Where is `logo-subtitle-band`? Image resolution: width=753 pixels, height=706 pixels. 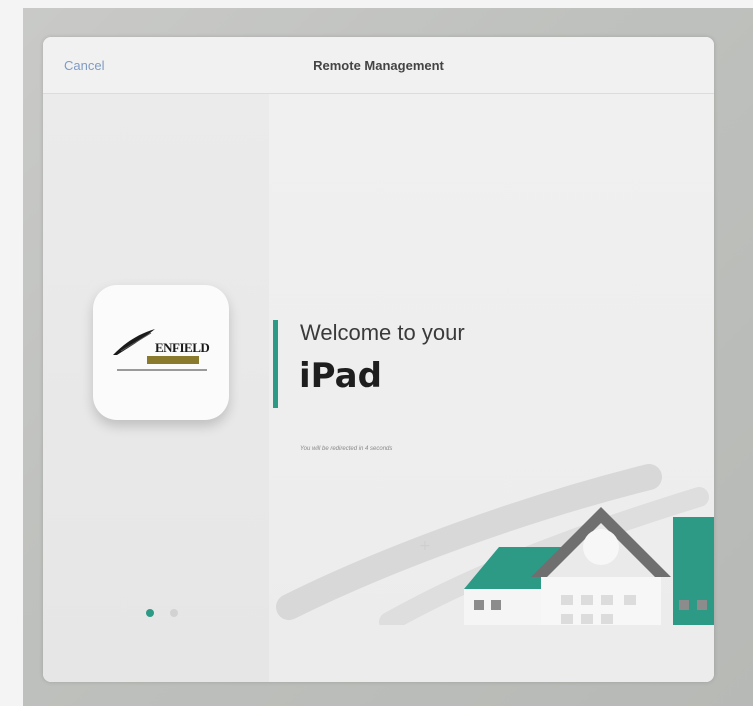
logo-subtitle-band is located at coordinates (173, 360).